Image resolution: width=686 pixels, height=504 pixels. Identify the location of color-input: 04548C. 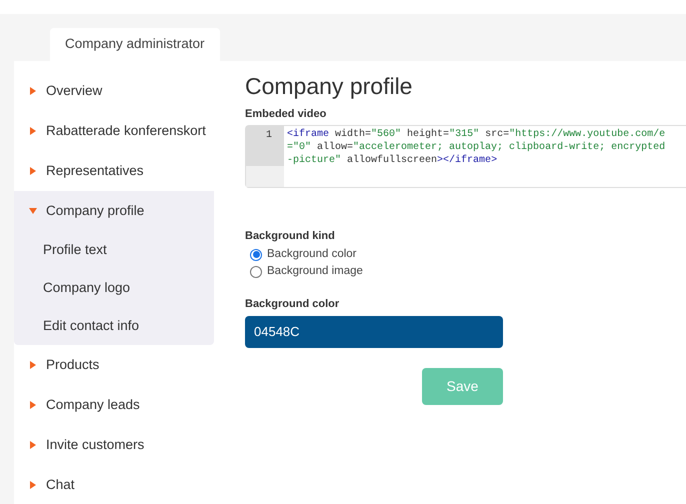
(374, 332).